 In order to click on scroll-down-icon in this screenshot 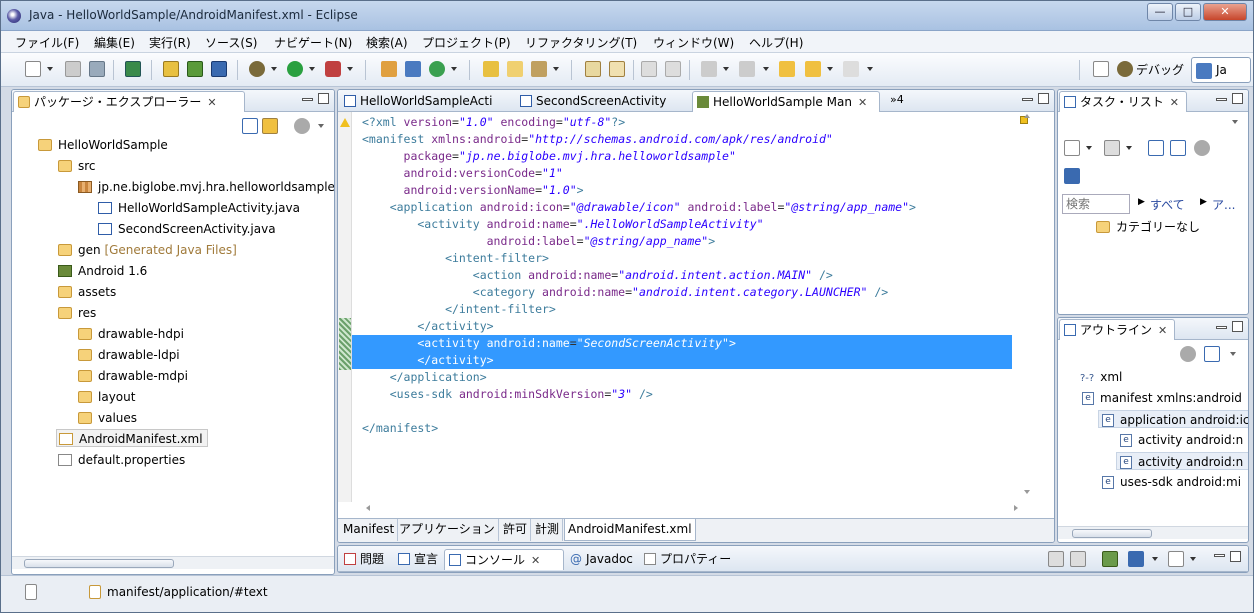, I will do `click(1027, 492)`.